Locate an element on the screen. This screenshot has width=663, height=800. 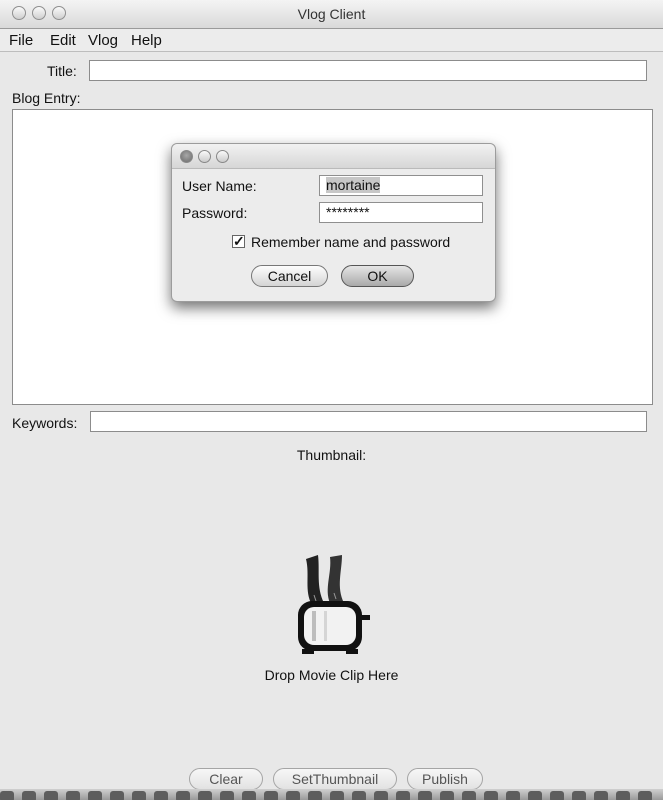
dialog-titlebar is located at coordinates (333, 156).